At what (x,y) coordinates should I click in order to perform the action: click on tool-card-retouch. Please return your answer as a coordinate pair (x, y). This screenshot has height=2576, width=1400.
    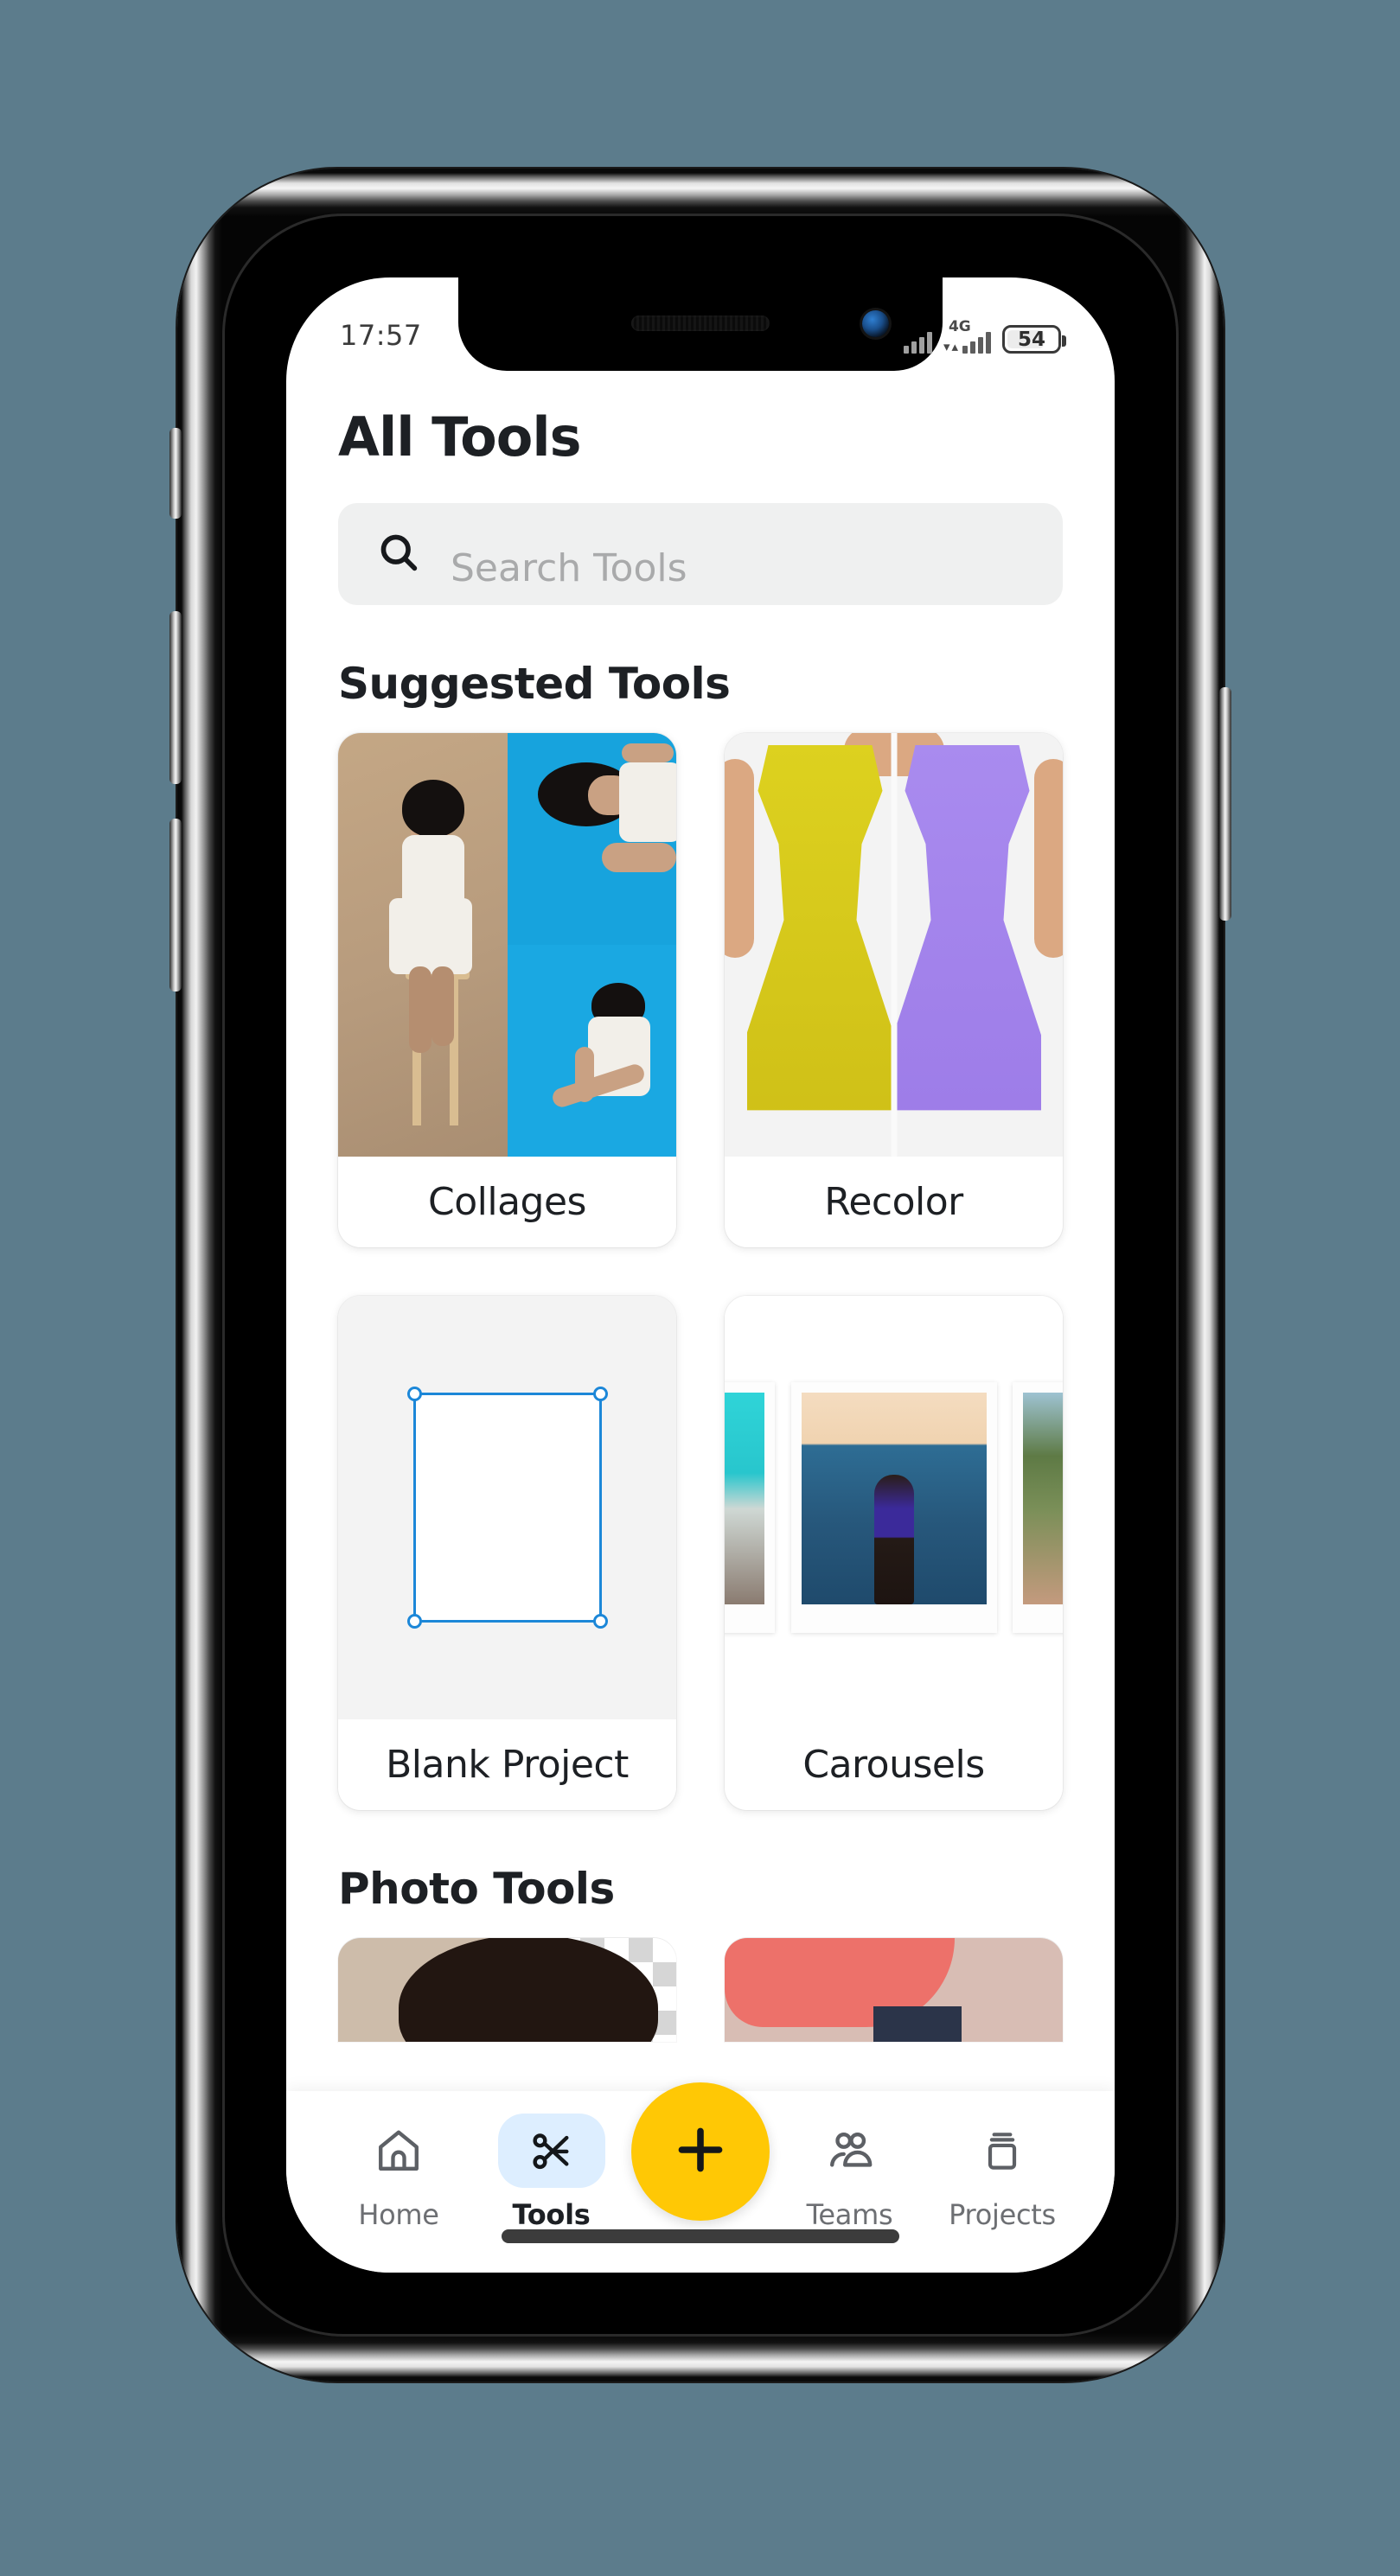
    Looking at the image, I should click on (894, 1990).